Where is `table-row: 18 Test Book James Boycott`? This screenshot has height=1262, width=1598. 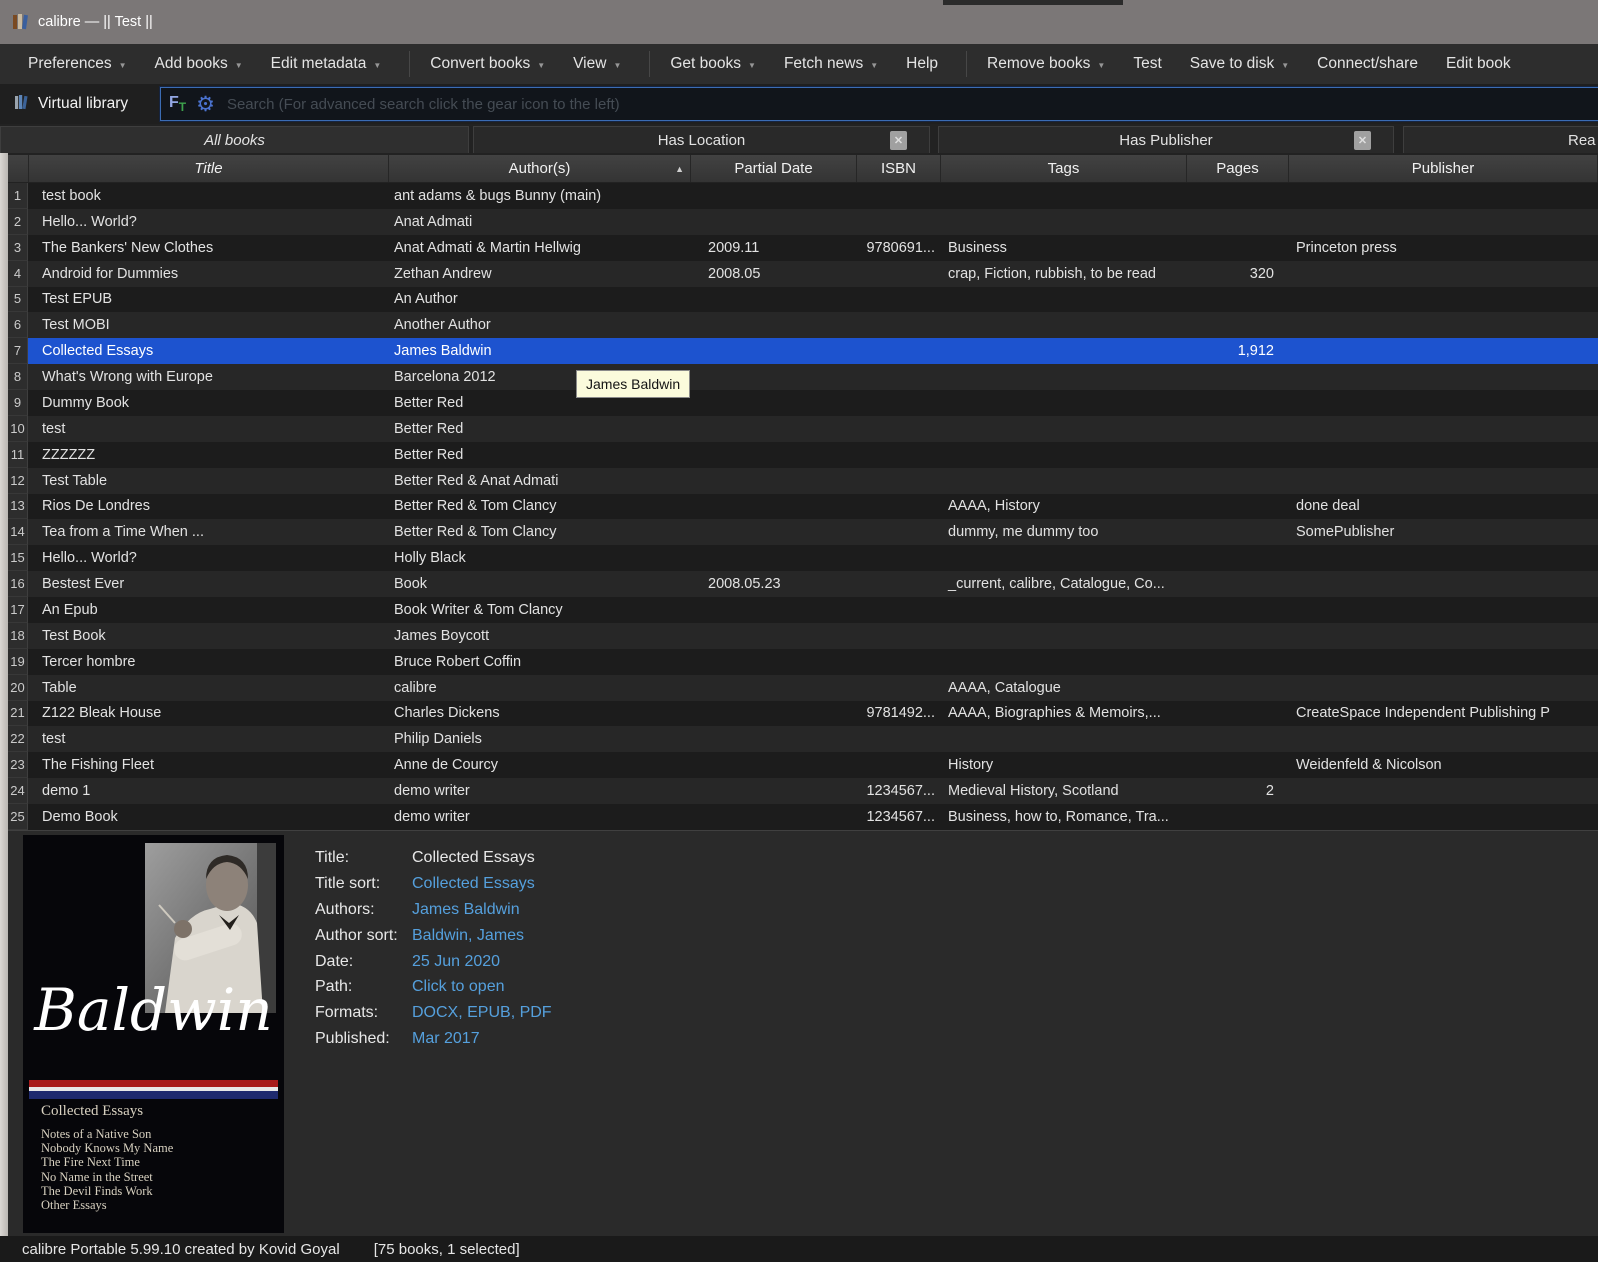
table-row: 18 Test Book James Boycott is located at coordinates (803, 635).